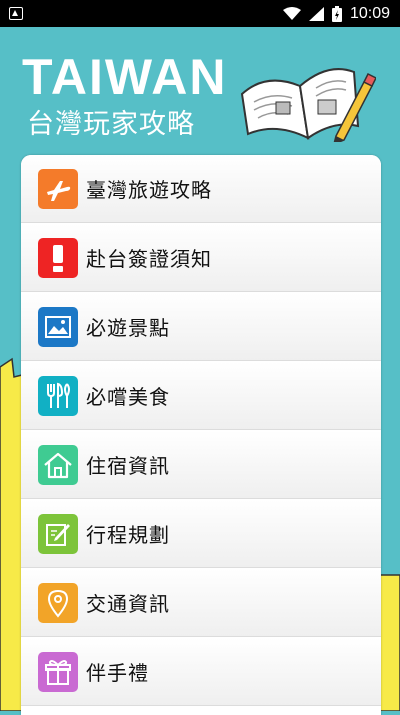  Describe the element at coordinates (336, 13) in the screenshot. I see `battery-icon` at that location.